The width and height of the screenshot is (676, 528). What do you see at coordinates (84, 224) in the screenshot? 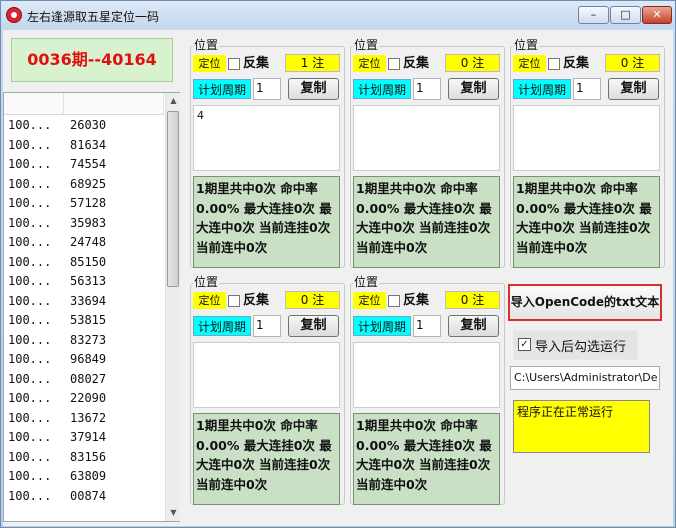
I see `list-row: 100... 35983` at bounding box center [84, 224].